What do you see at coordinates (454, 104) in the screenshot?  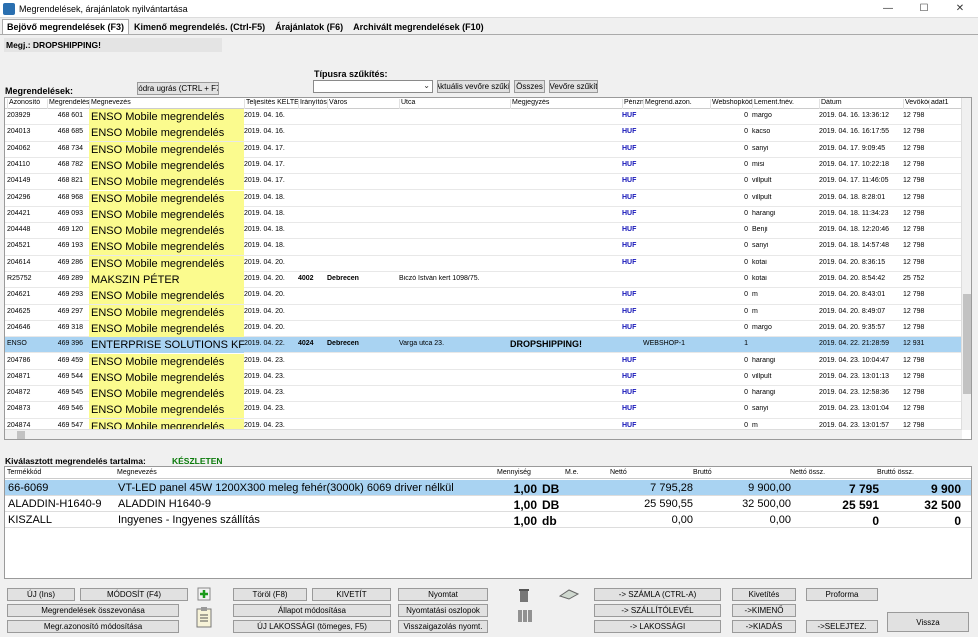 I see `column-header: Utca` at bounding box center [454, 104].